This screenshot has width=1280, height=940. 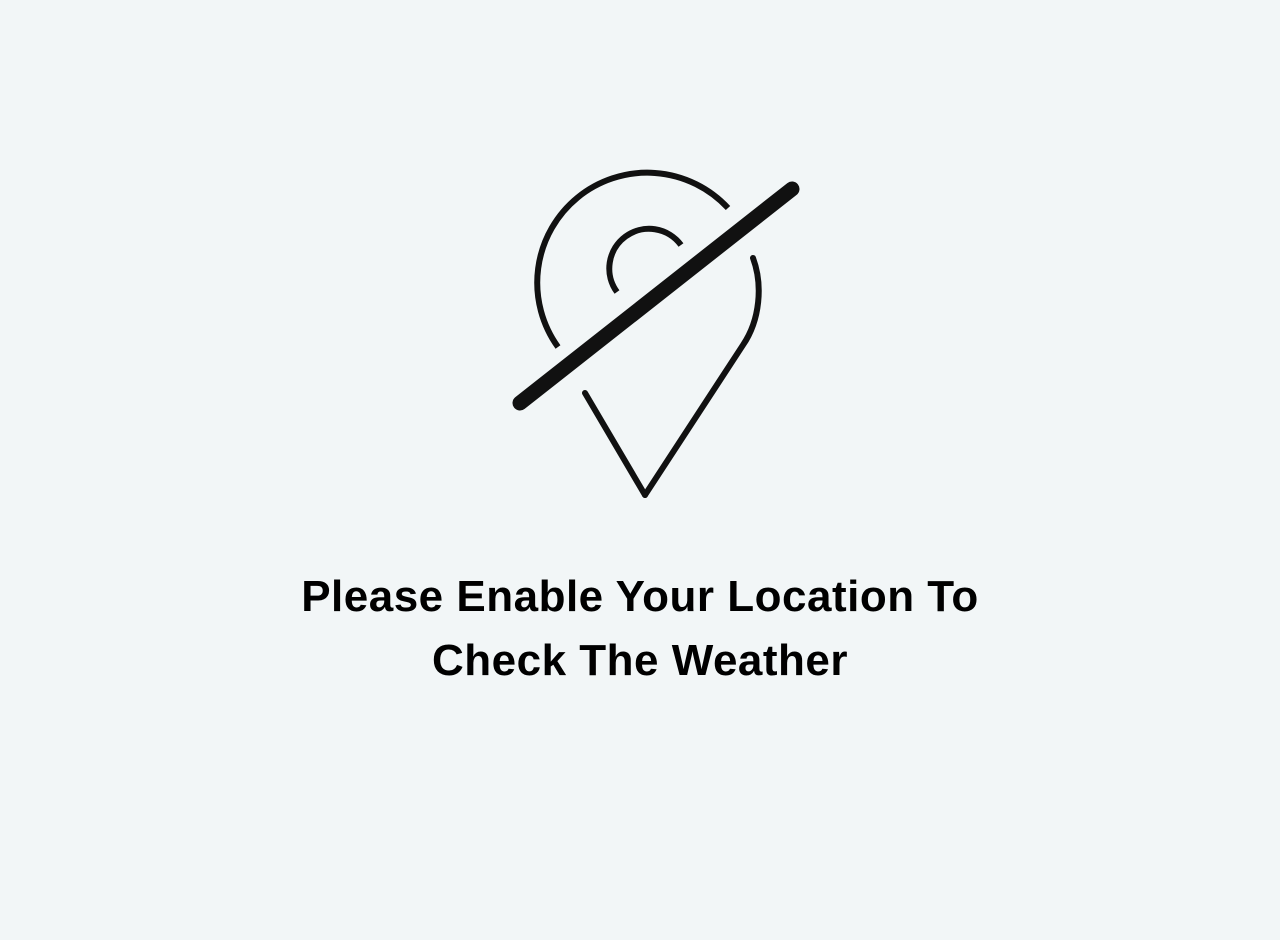 What do you see at coordinates (640, 596) in the screenshot?
I see `message-line-1: Please Enable Your Location To` at bounding box center [640, 596].